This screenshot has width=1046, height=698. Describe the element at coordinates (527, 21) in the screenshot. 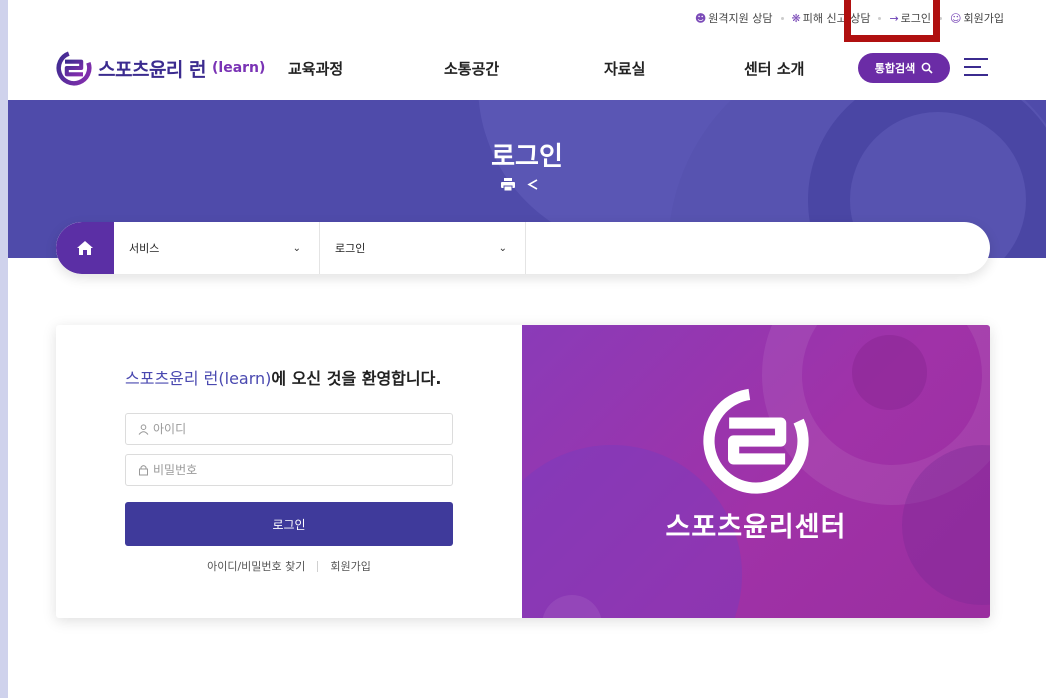

I see `utility-bar: ☻ 원격지원 상담 ❋ 피해 신고 상담 → 로그인 ☺ 회원가입` at that location.